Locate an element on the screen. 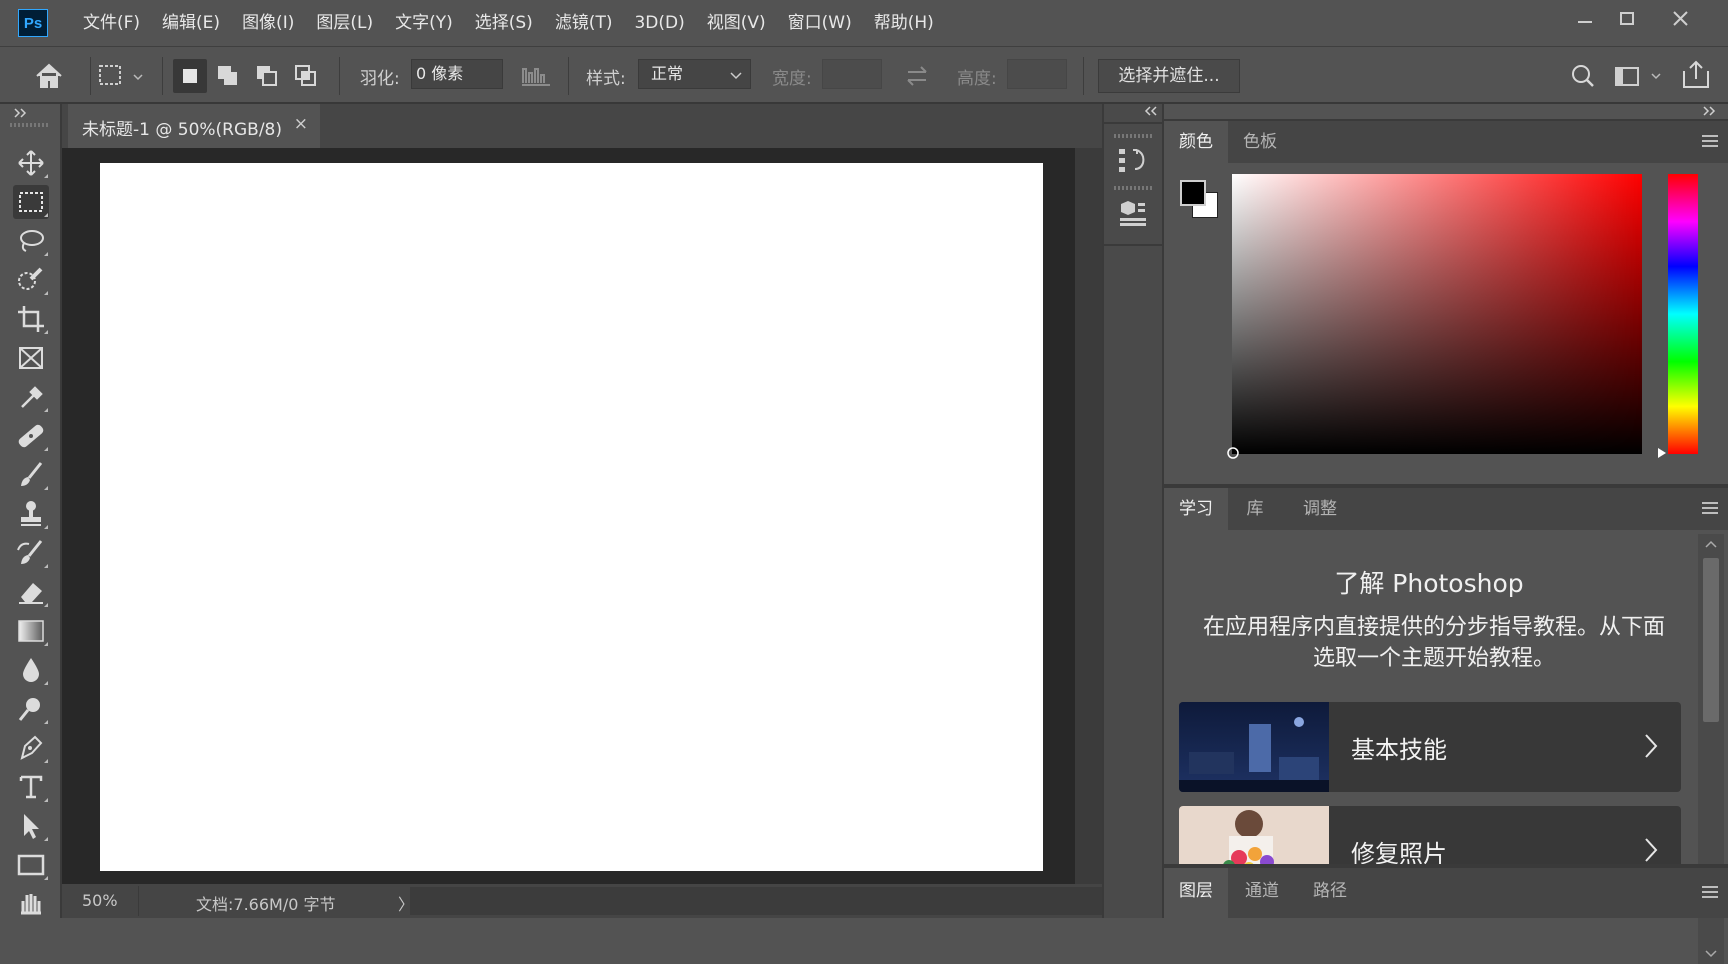  close-window-button is located at coordinates (1681, 19).